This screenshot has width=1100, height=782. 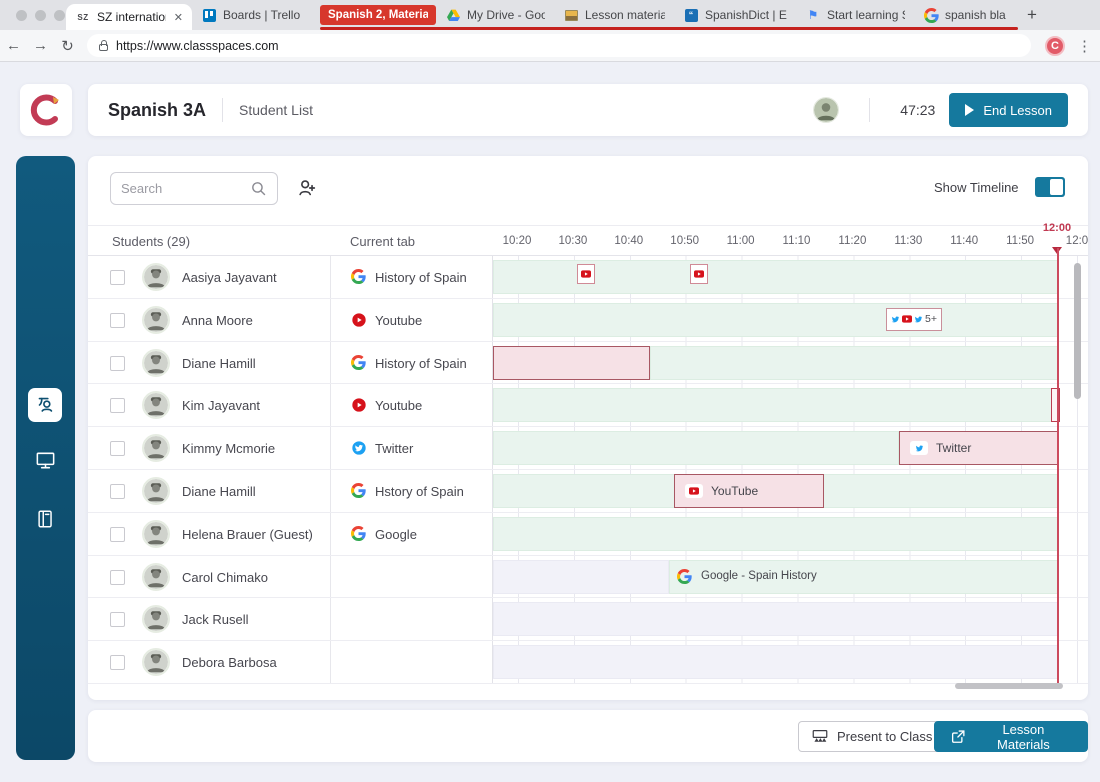 What do you see at coordinates (13, 45) in the screenshot?
I see `back-button: ←` at bounding box center [13, 45].